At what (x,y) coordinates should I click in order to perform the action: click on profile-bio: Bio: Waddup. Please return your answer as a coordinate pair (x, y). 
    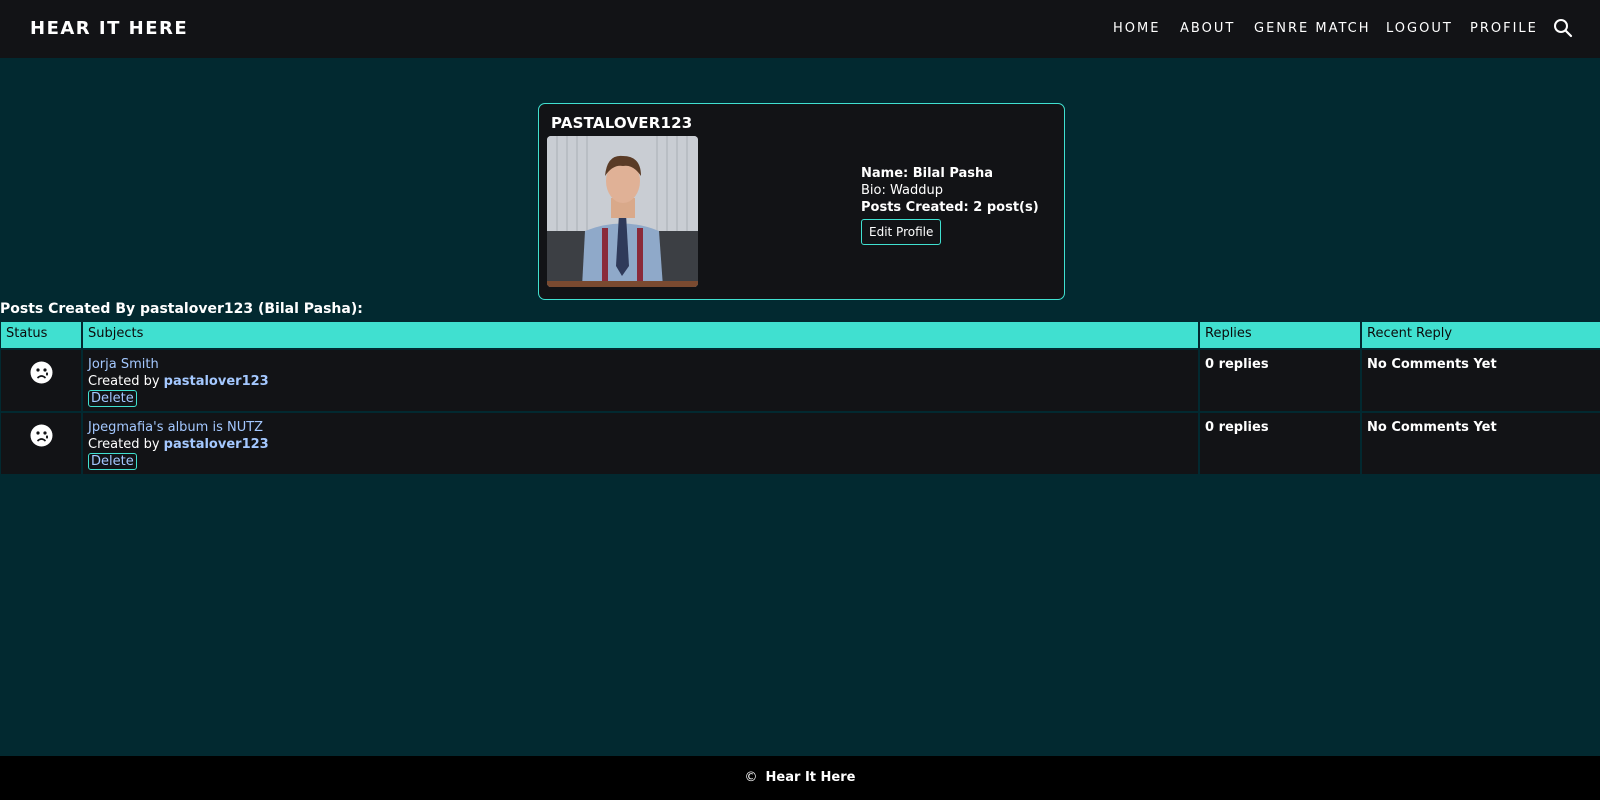
    Looking at the image, I should click on (902, 190).